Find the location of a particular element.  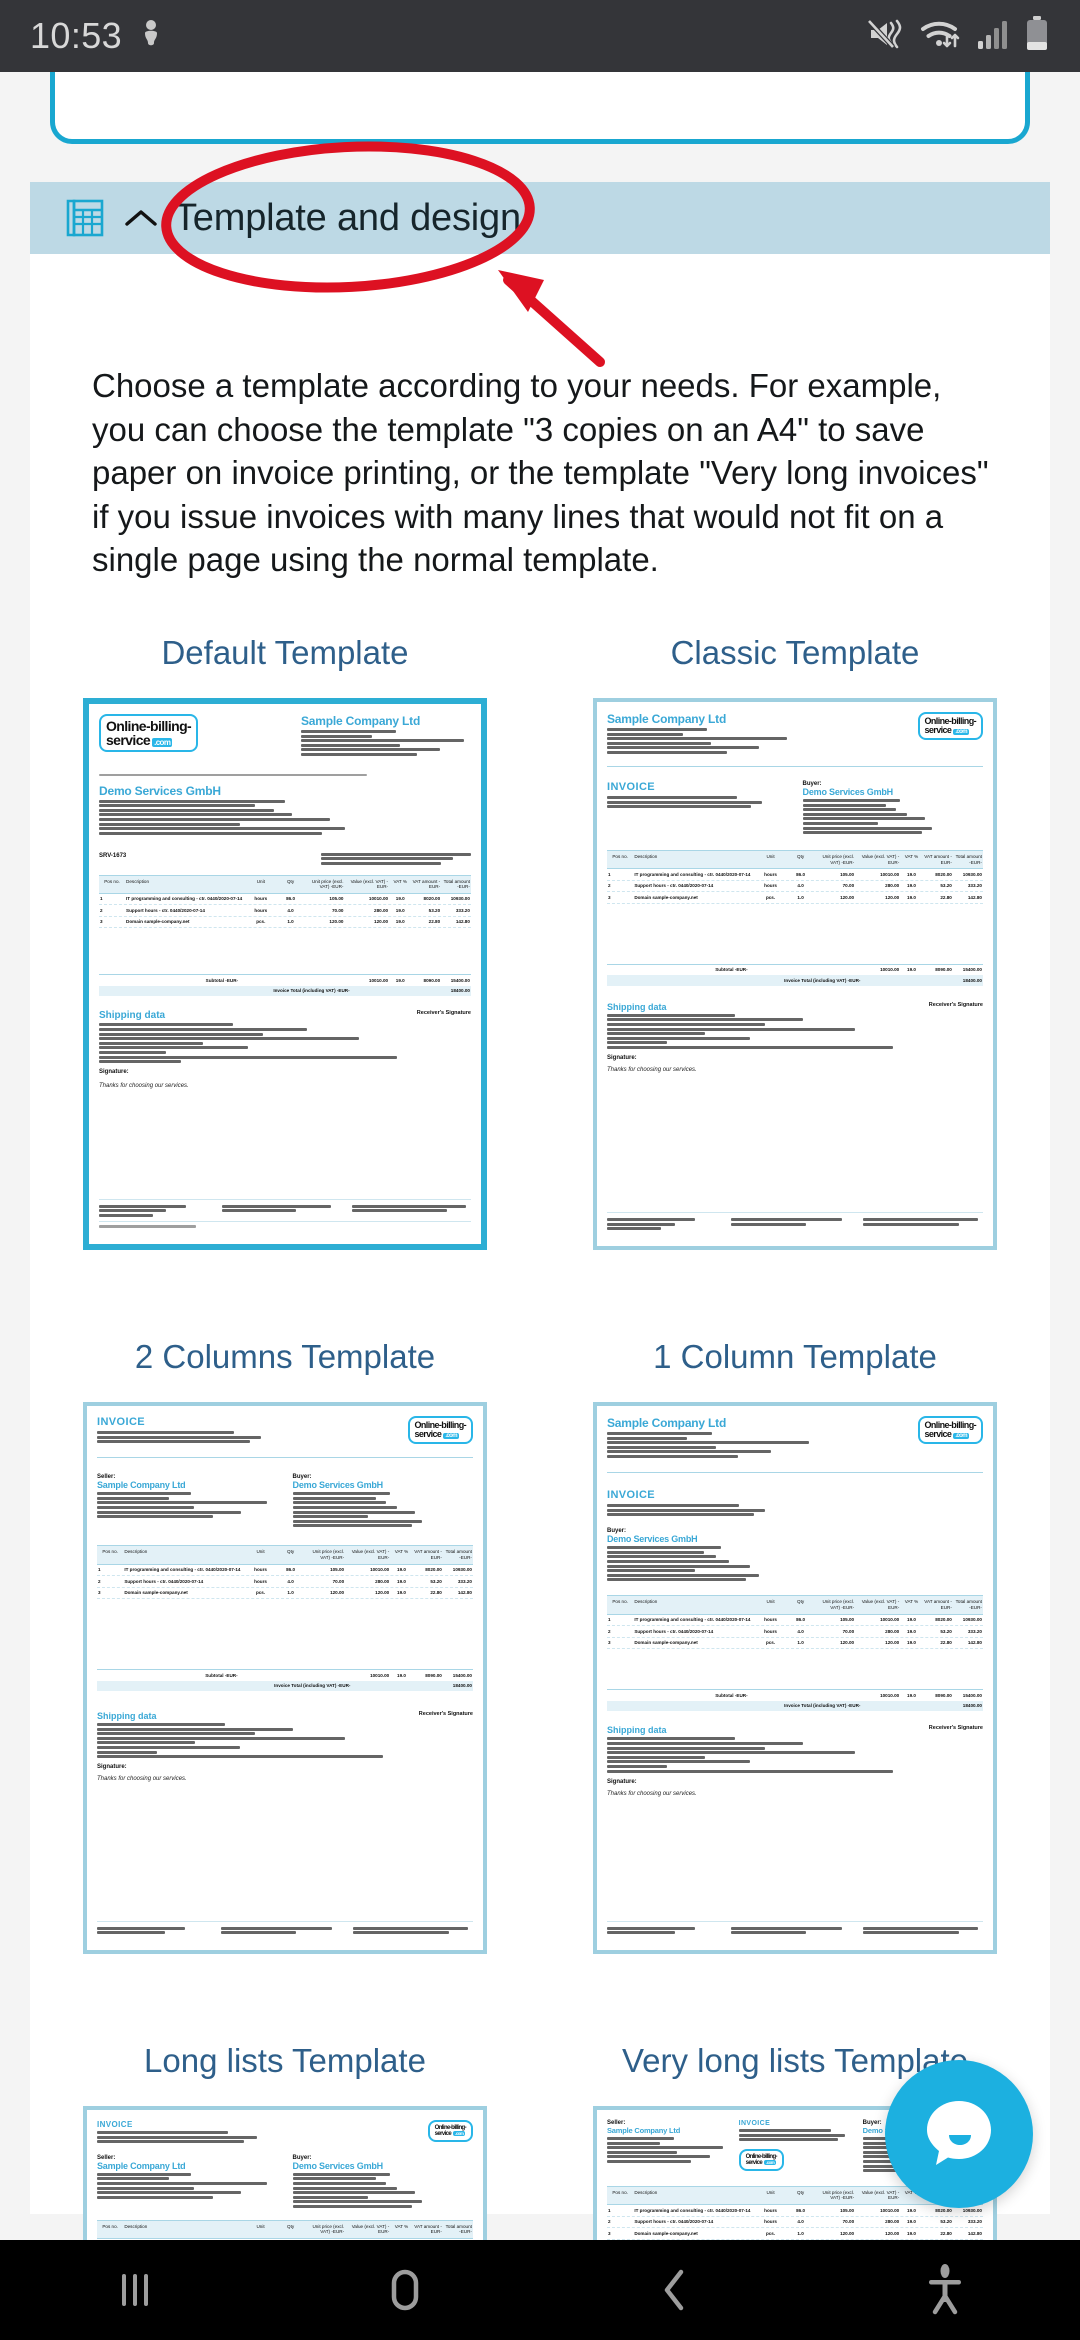

template-title: Long lists Template is located at coordinates (285, 2060).